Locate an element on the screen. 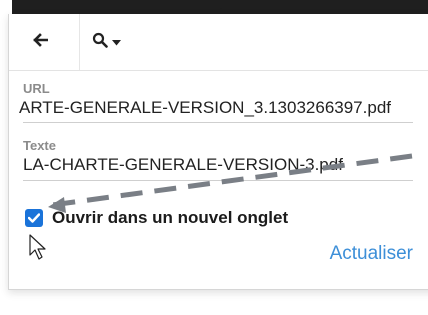 The width and height of the screenshot is (428, 315). text-field: LA-CHARTE-GENERALE-VERSION-3.pdf is located at coordinates (223, 165).